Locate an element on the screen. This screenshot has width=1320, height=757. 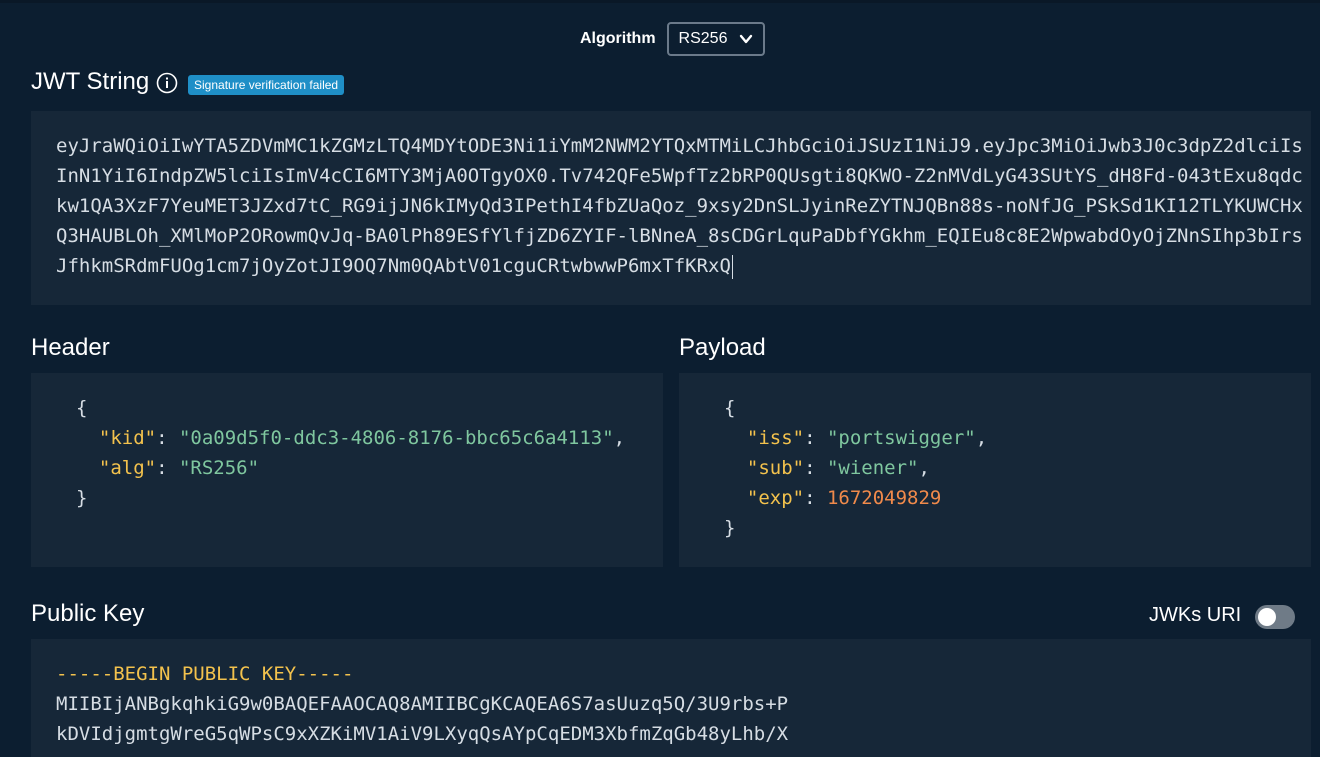
json-line: "alg": "RS256" is located at coordinates (179, 468).